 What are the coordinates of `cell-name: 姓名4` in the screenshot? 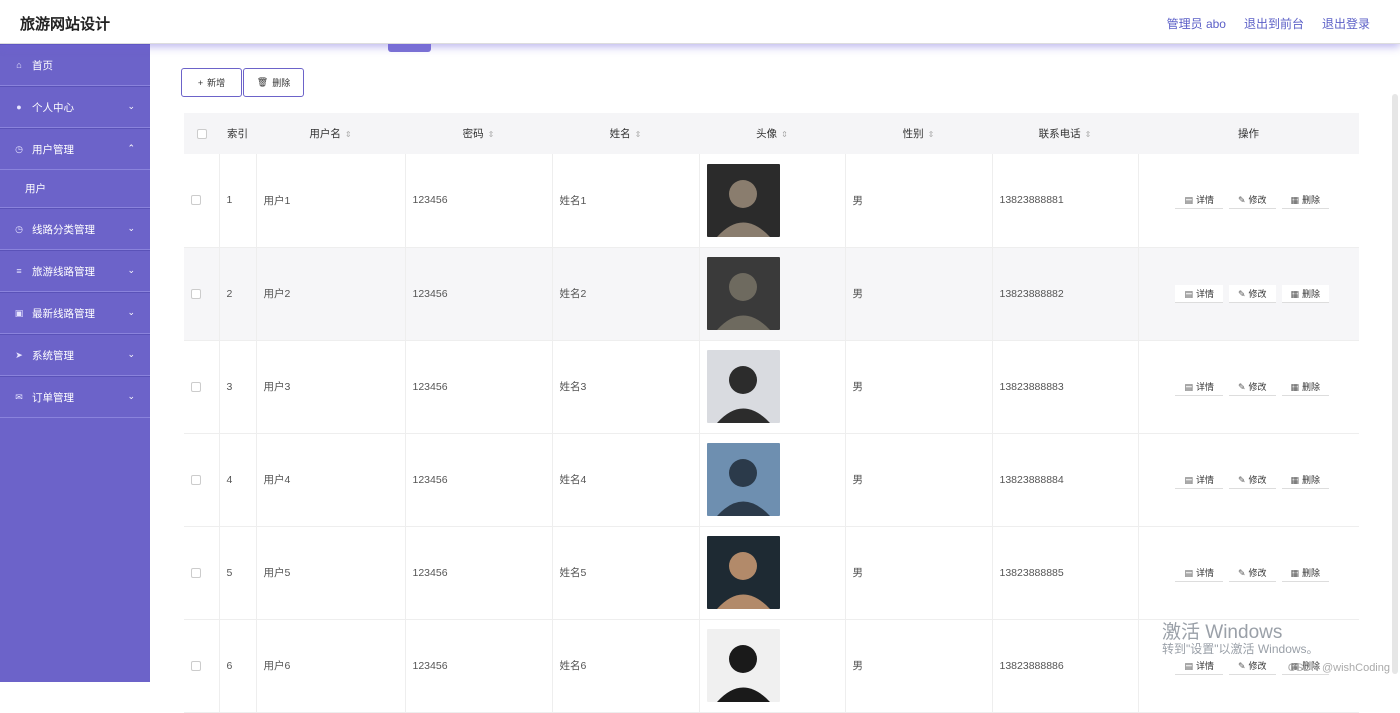 It's located at (626, 479).